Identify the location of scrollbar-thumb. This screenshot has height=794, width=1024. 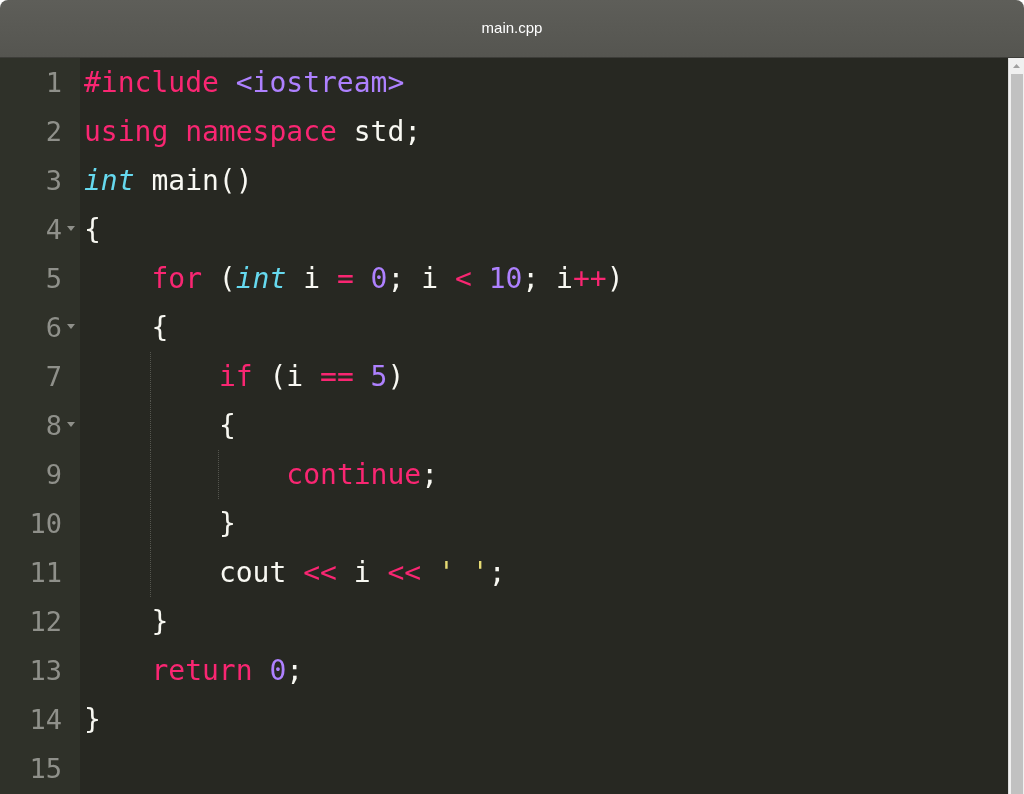
(1016, 434).